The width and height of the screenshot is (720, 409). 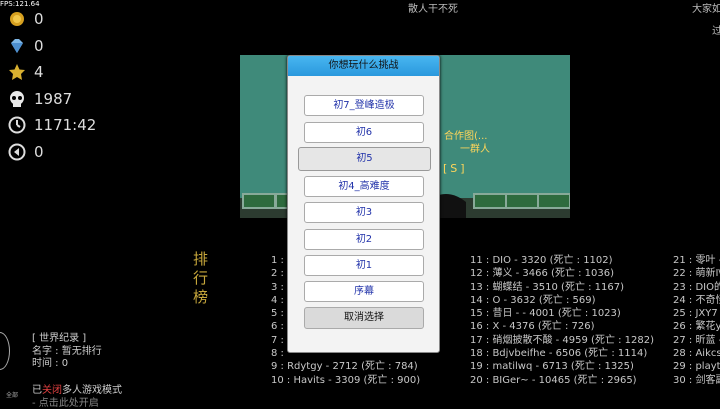 What do you see at coordinates (696, 380) in the screenshot?
I see `leaderboard-row: 30 : 剑客副` at bounding box center [696, 380].